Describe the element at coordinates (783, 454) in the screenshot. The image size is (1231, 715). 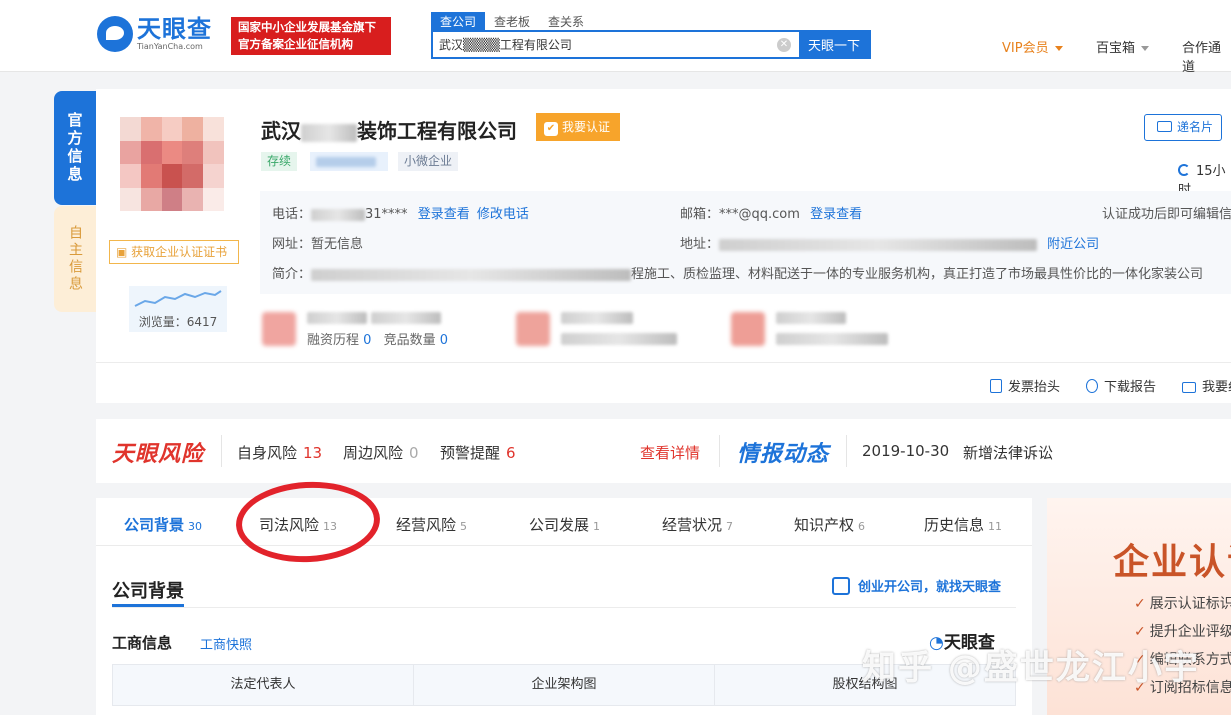
I see `intel-logo: 情报动态` at that location.